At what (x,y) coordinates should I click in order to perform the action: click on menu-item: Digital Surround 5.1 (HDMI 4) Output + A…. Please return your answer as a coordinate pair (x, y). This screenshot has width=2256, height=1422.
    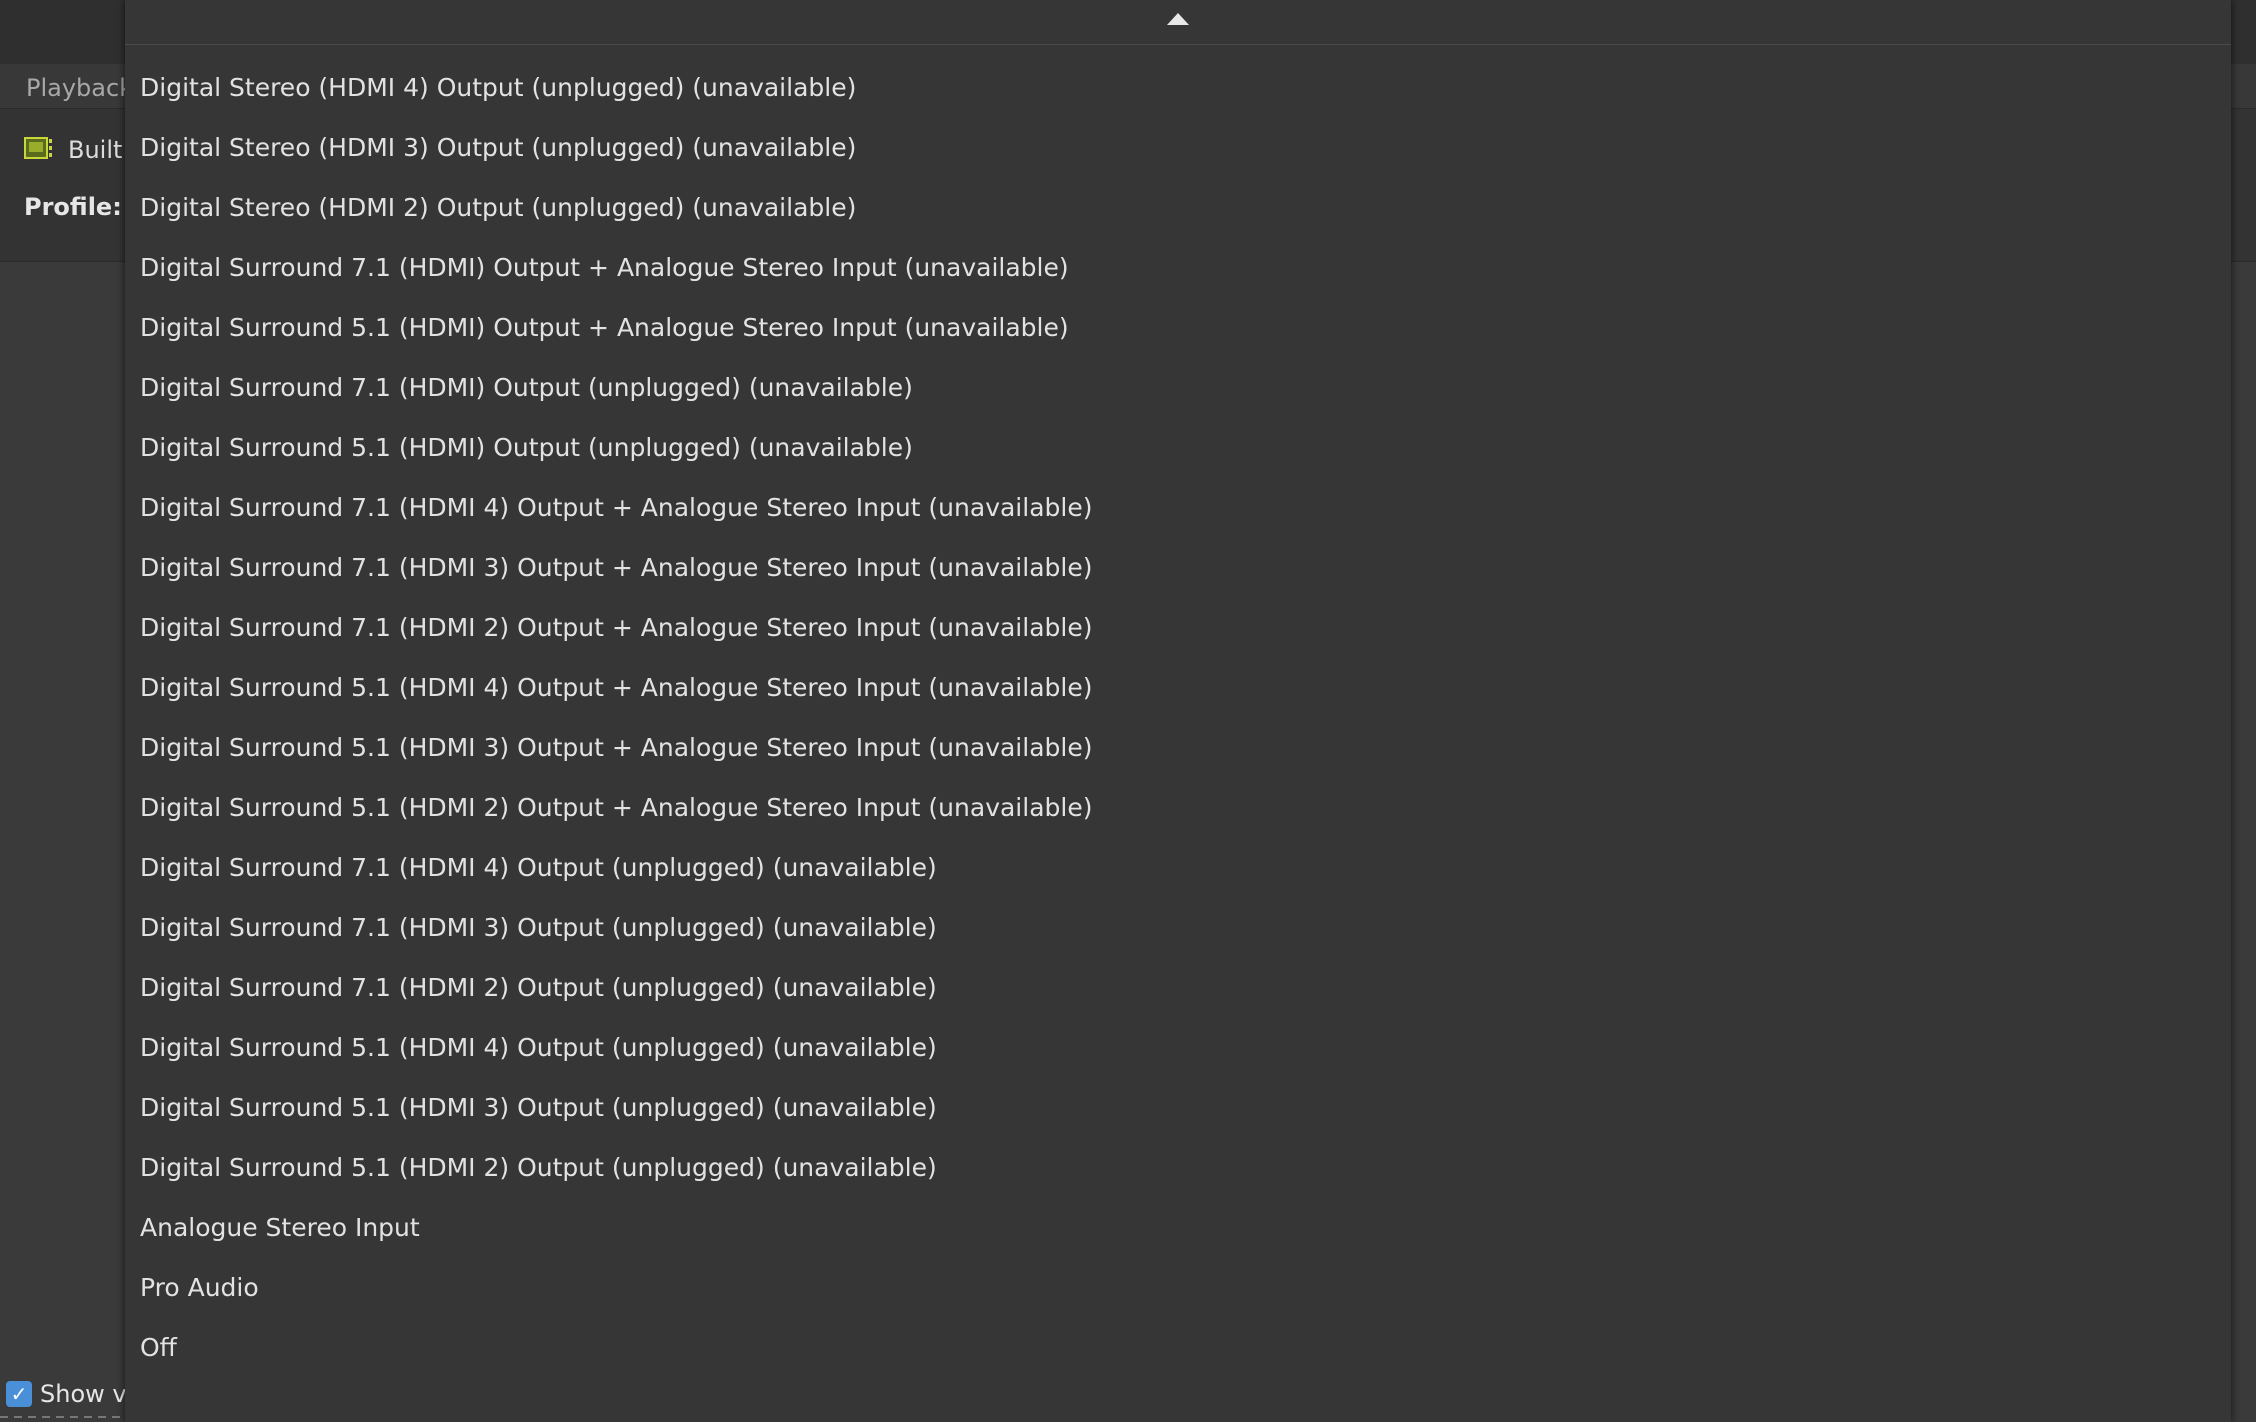
    Looking at the image, I should click on (1178, 688).